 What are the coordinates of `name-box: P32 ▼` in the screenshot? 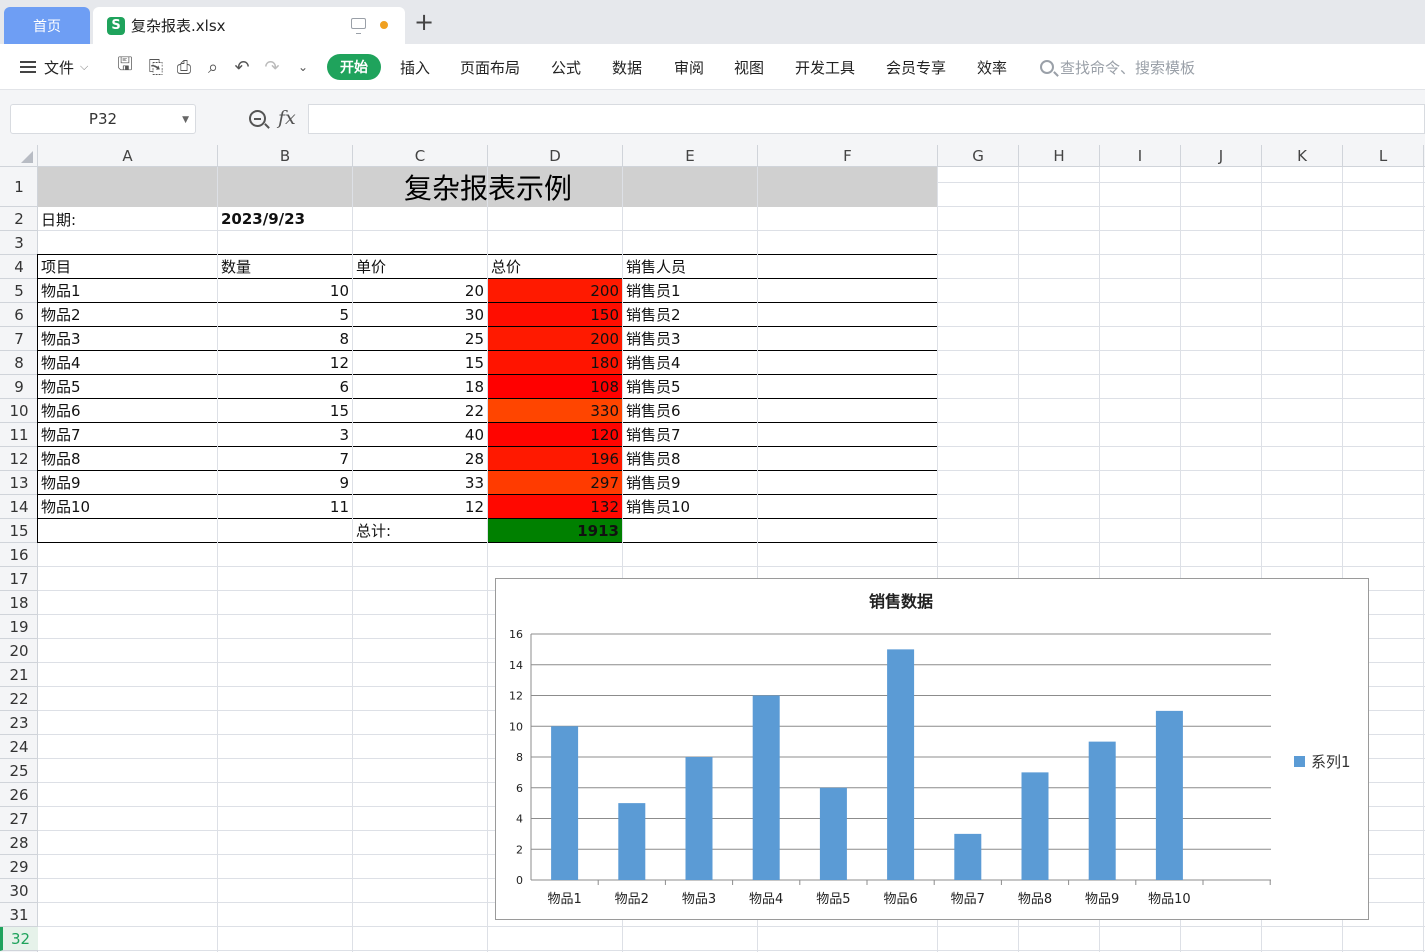 It's located at (103, 119).